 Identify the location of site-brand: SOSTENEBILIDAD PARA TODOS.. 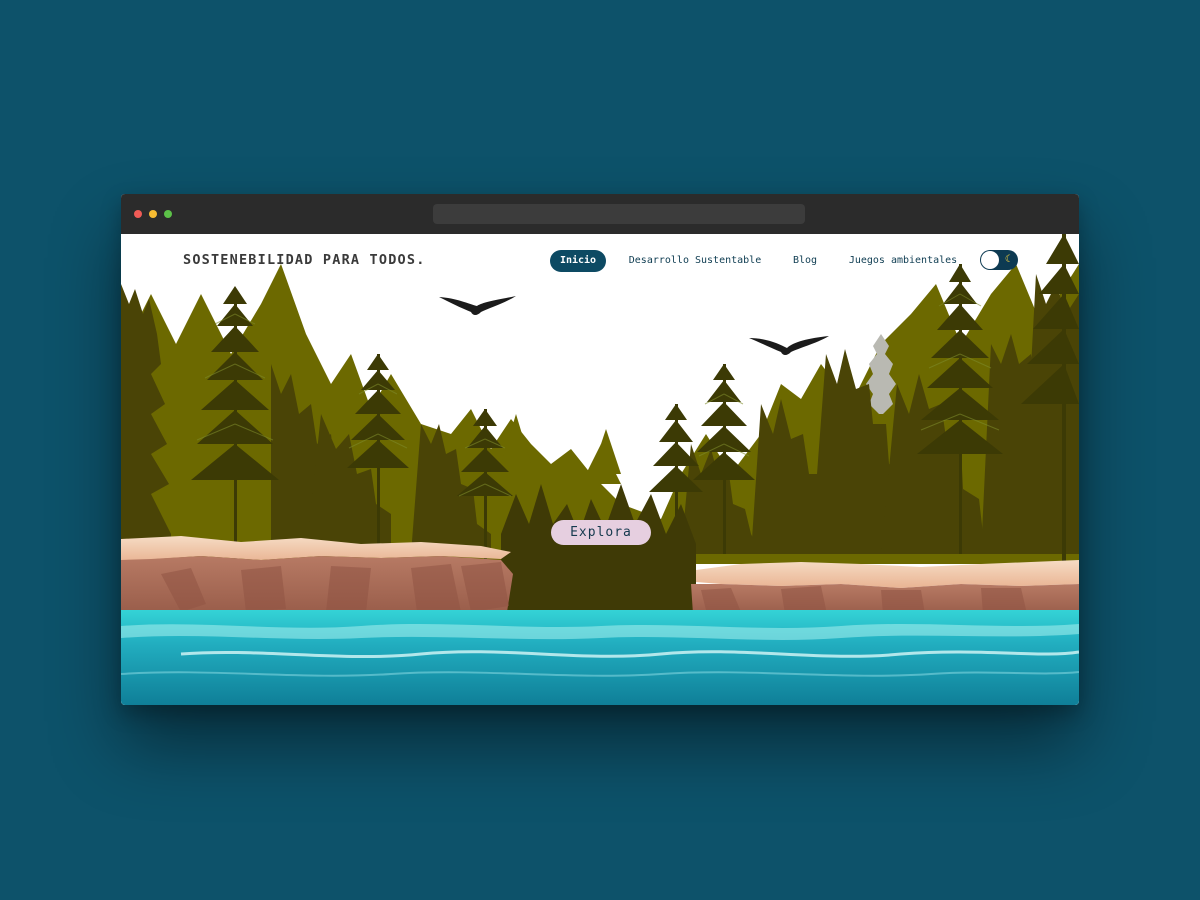
(304, 260).